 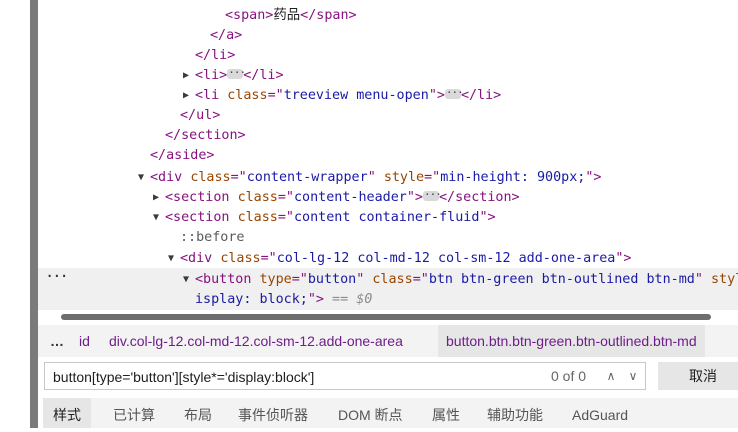 I want to click on tab-adguard: AdGuard, so click(x=600, y=413).